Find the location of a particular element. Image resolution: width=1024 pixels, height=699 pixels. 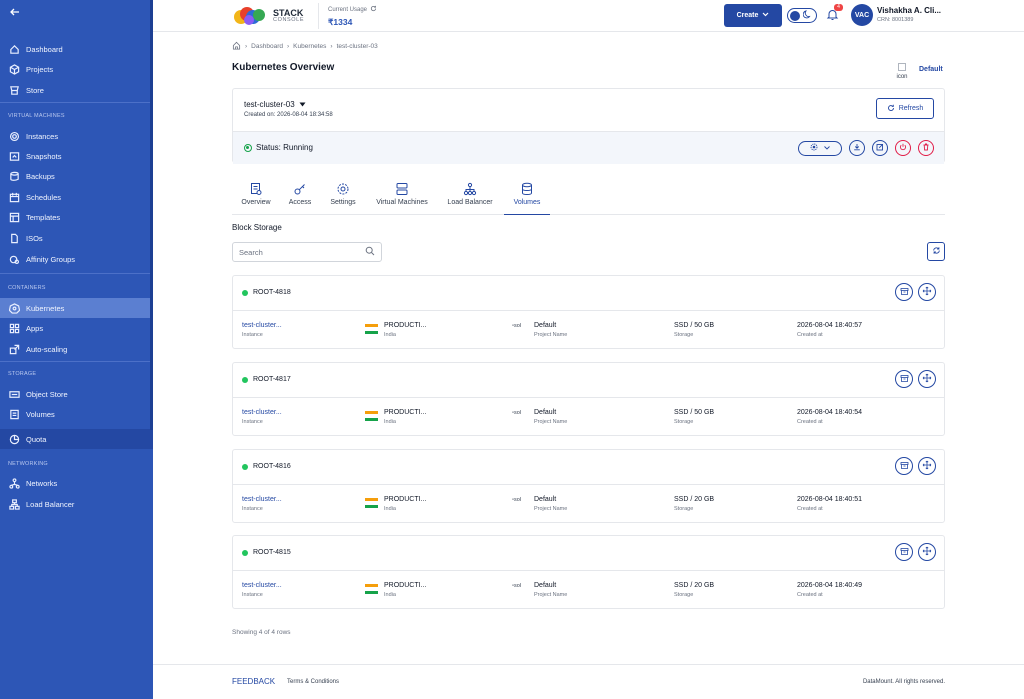

refresh-icon is located at coordinates (936, 251).